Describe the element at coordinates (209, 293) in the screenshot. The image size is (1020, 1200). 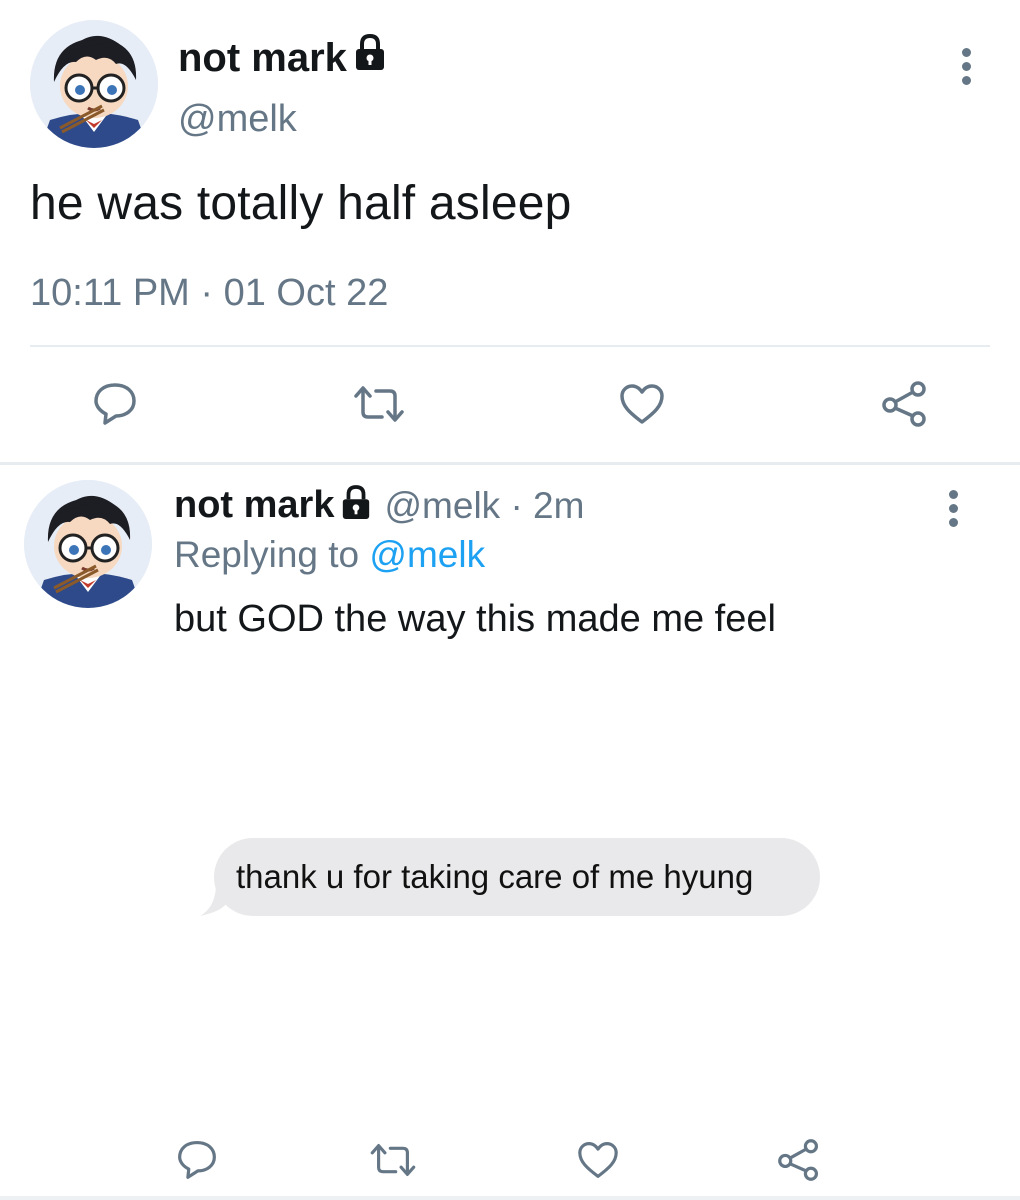
I see `timestamp: 10:11 PM · 01 Oct 22` at that location.